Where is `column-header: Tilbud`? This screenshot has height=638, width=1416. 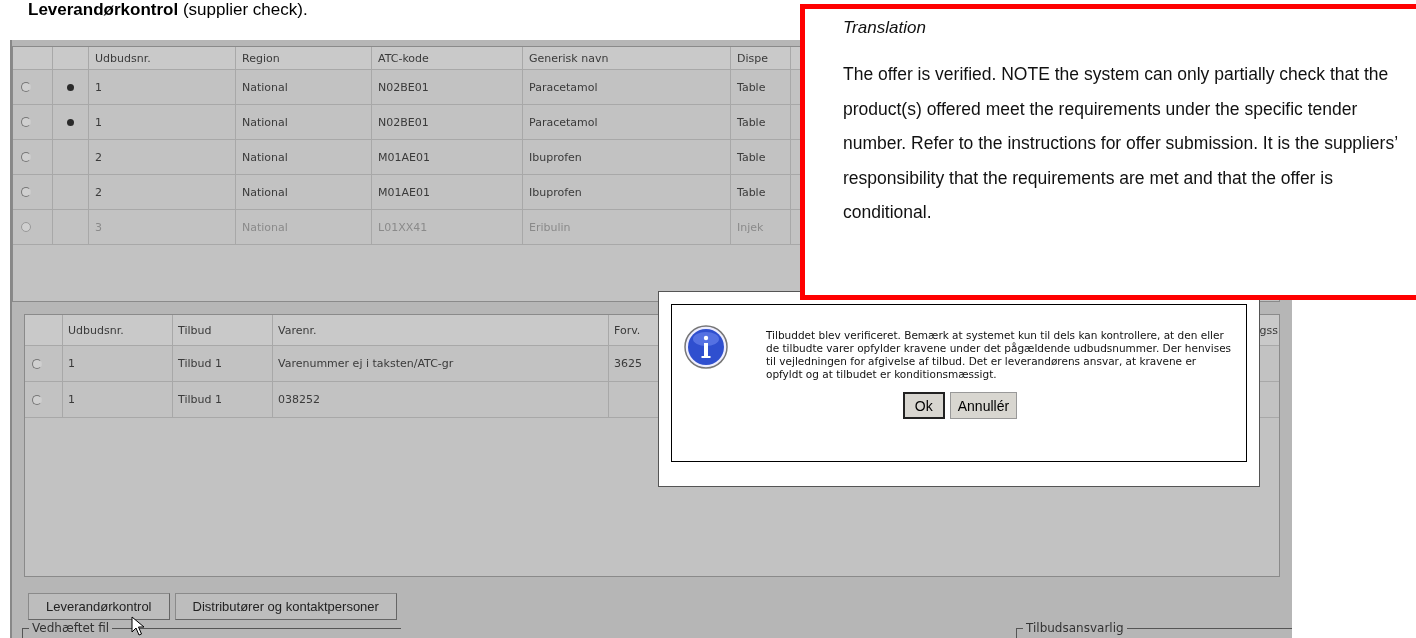
column-header: Tilbud is located at coordinates (195, 330).